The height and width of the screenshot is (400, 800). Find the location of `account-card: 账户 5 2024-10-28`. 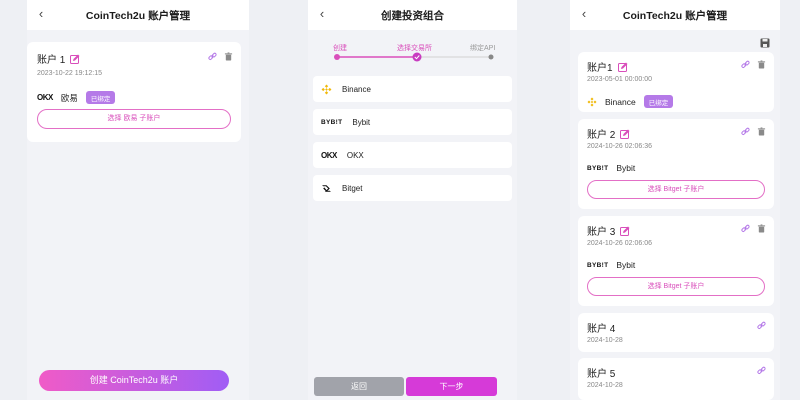

account-card: 账户 5 2024-10-28 is located at coordinates (676, 379).